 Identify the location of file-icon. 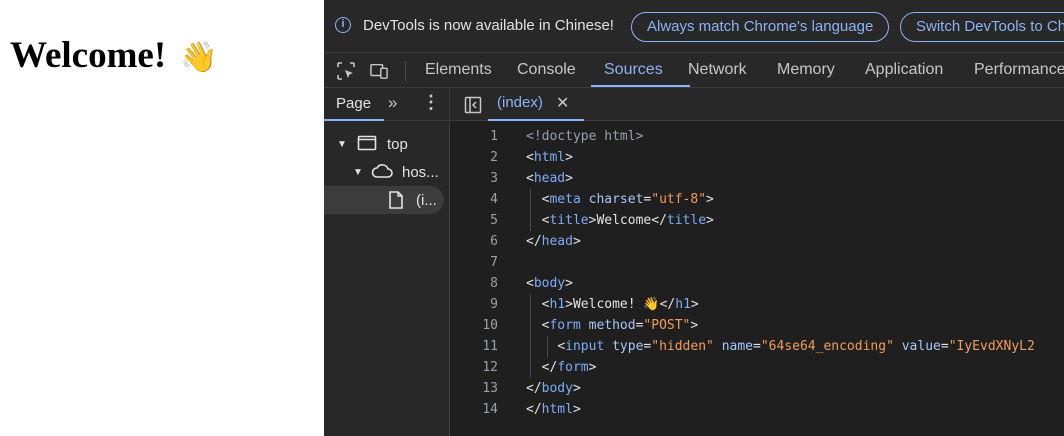
(396, 200).